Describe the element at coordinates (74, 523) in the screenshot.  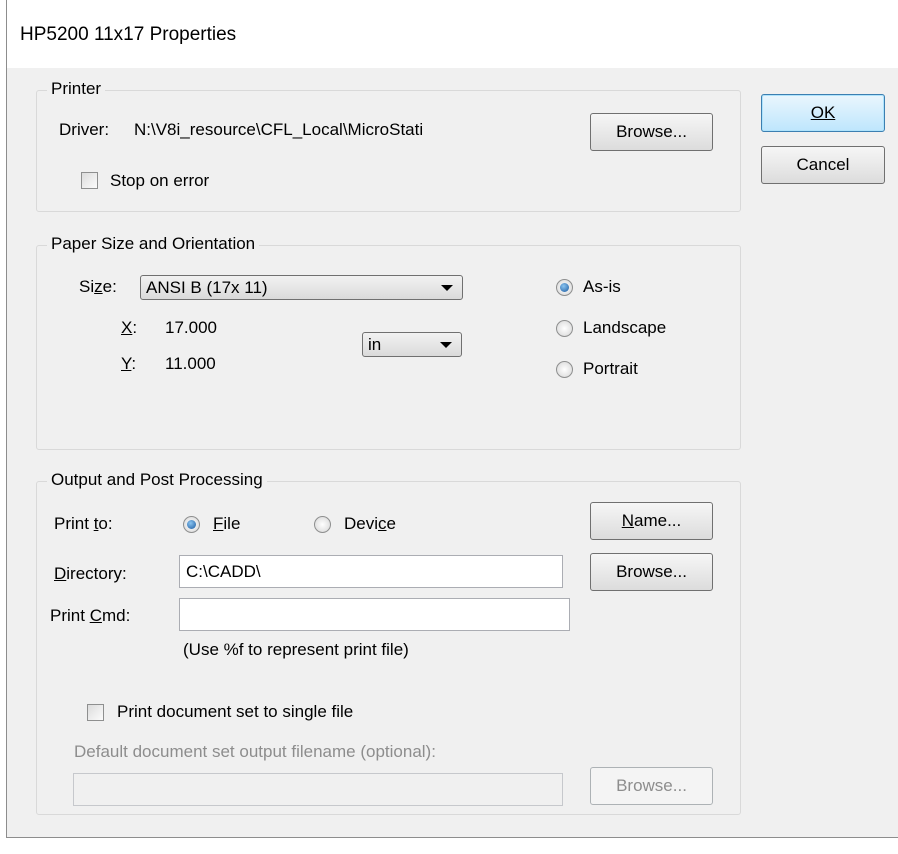
I see `print-to-pre: Print` at that location.